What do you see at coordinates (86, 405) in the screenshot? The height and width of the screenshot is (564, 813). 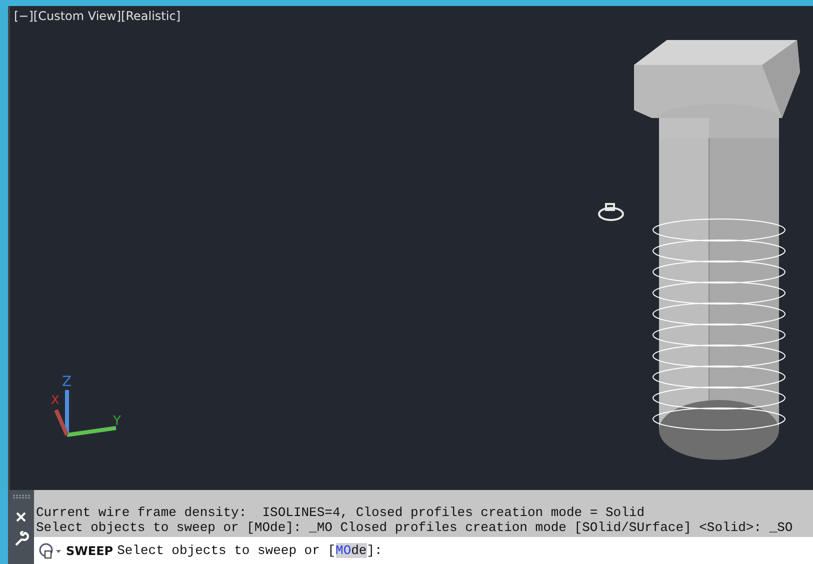 I see `axis-gizmo-drawing: Z X Y` at bounding box center [86, 405].